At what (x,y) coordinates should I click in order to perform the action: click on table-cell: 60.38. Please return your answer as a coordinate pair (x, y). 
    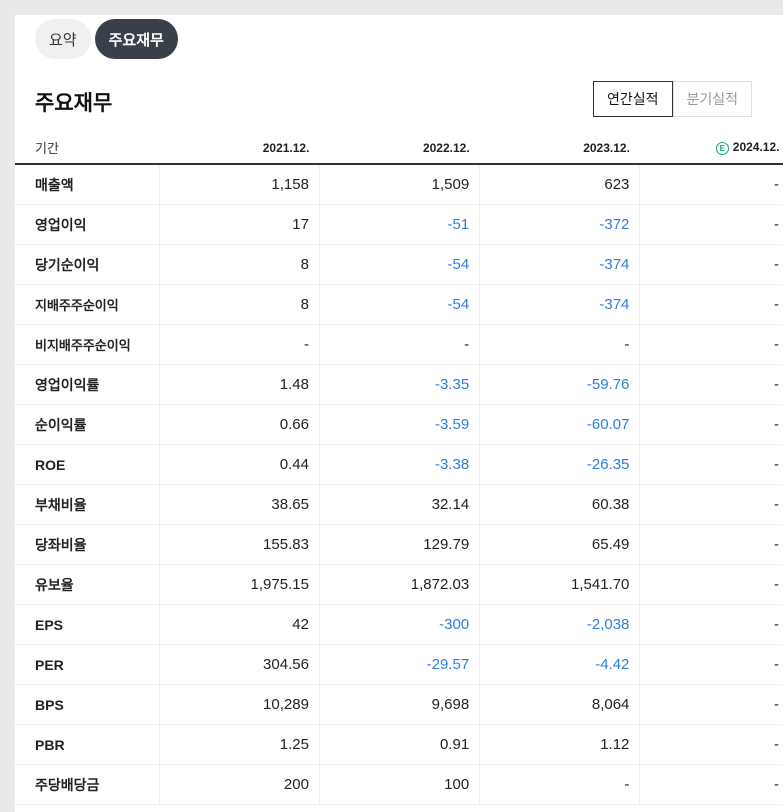
    Looking at the image, I should click on (560, 504).